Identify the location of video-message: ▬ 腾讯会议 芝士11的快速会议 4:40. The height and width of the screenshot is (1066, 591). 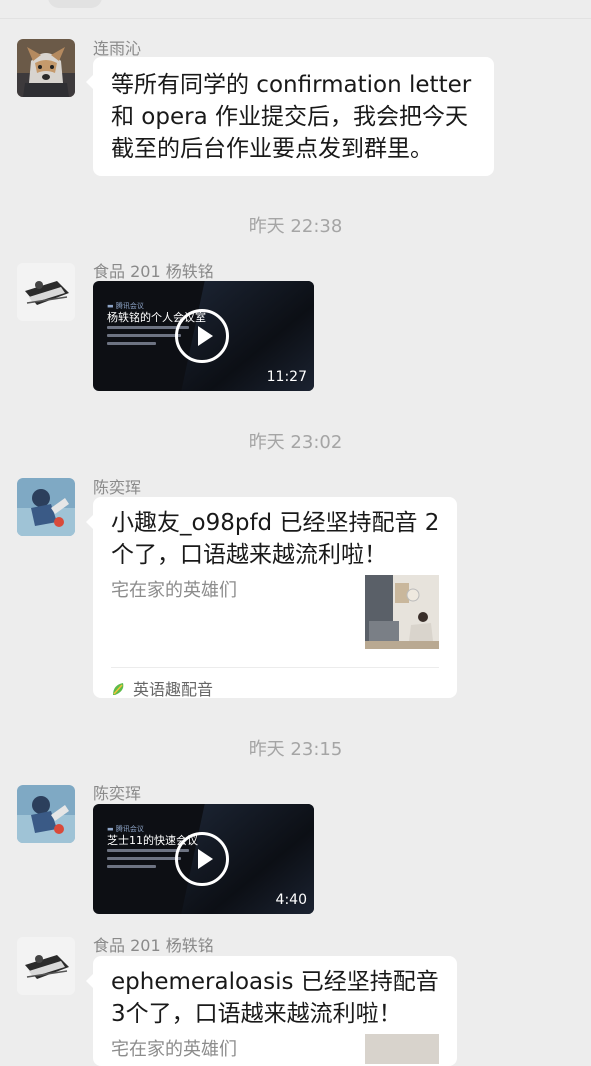
(203, 859).